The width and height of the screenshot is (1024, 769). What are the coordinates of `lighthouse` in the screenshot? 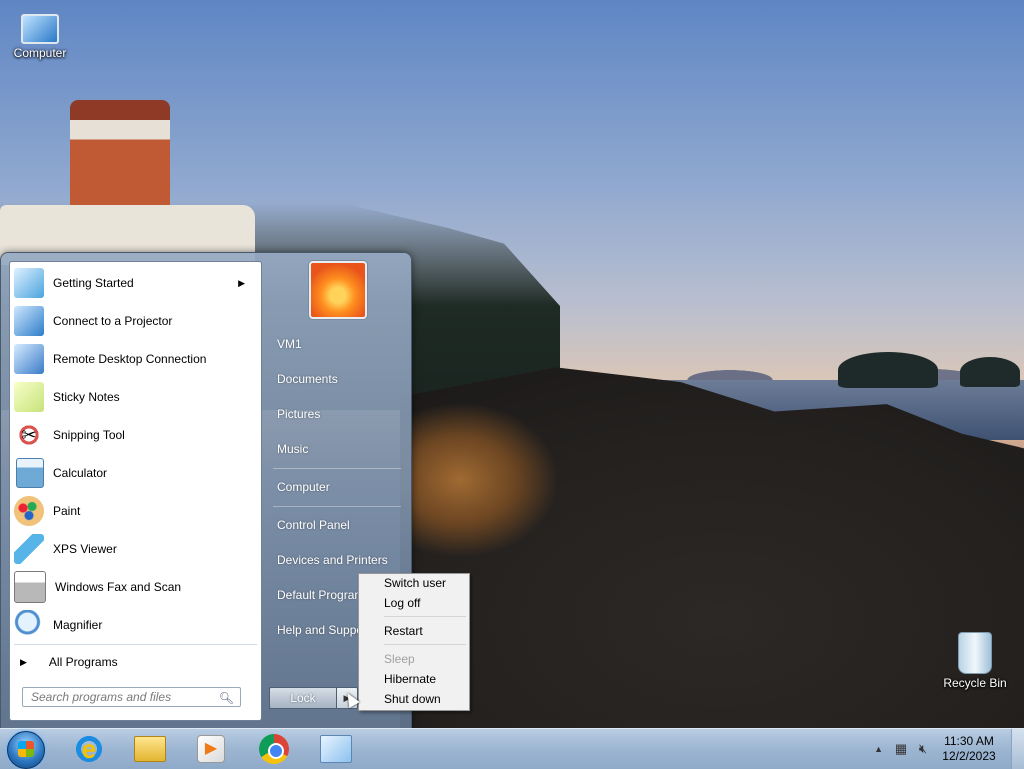 It's located at (120, 155).